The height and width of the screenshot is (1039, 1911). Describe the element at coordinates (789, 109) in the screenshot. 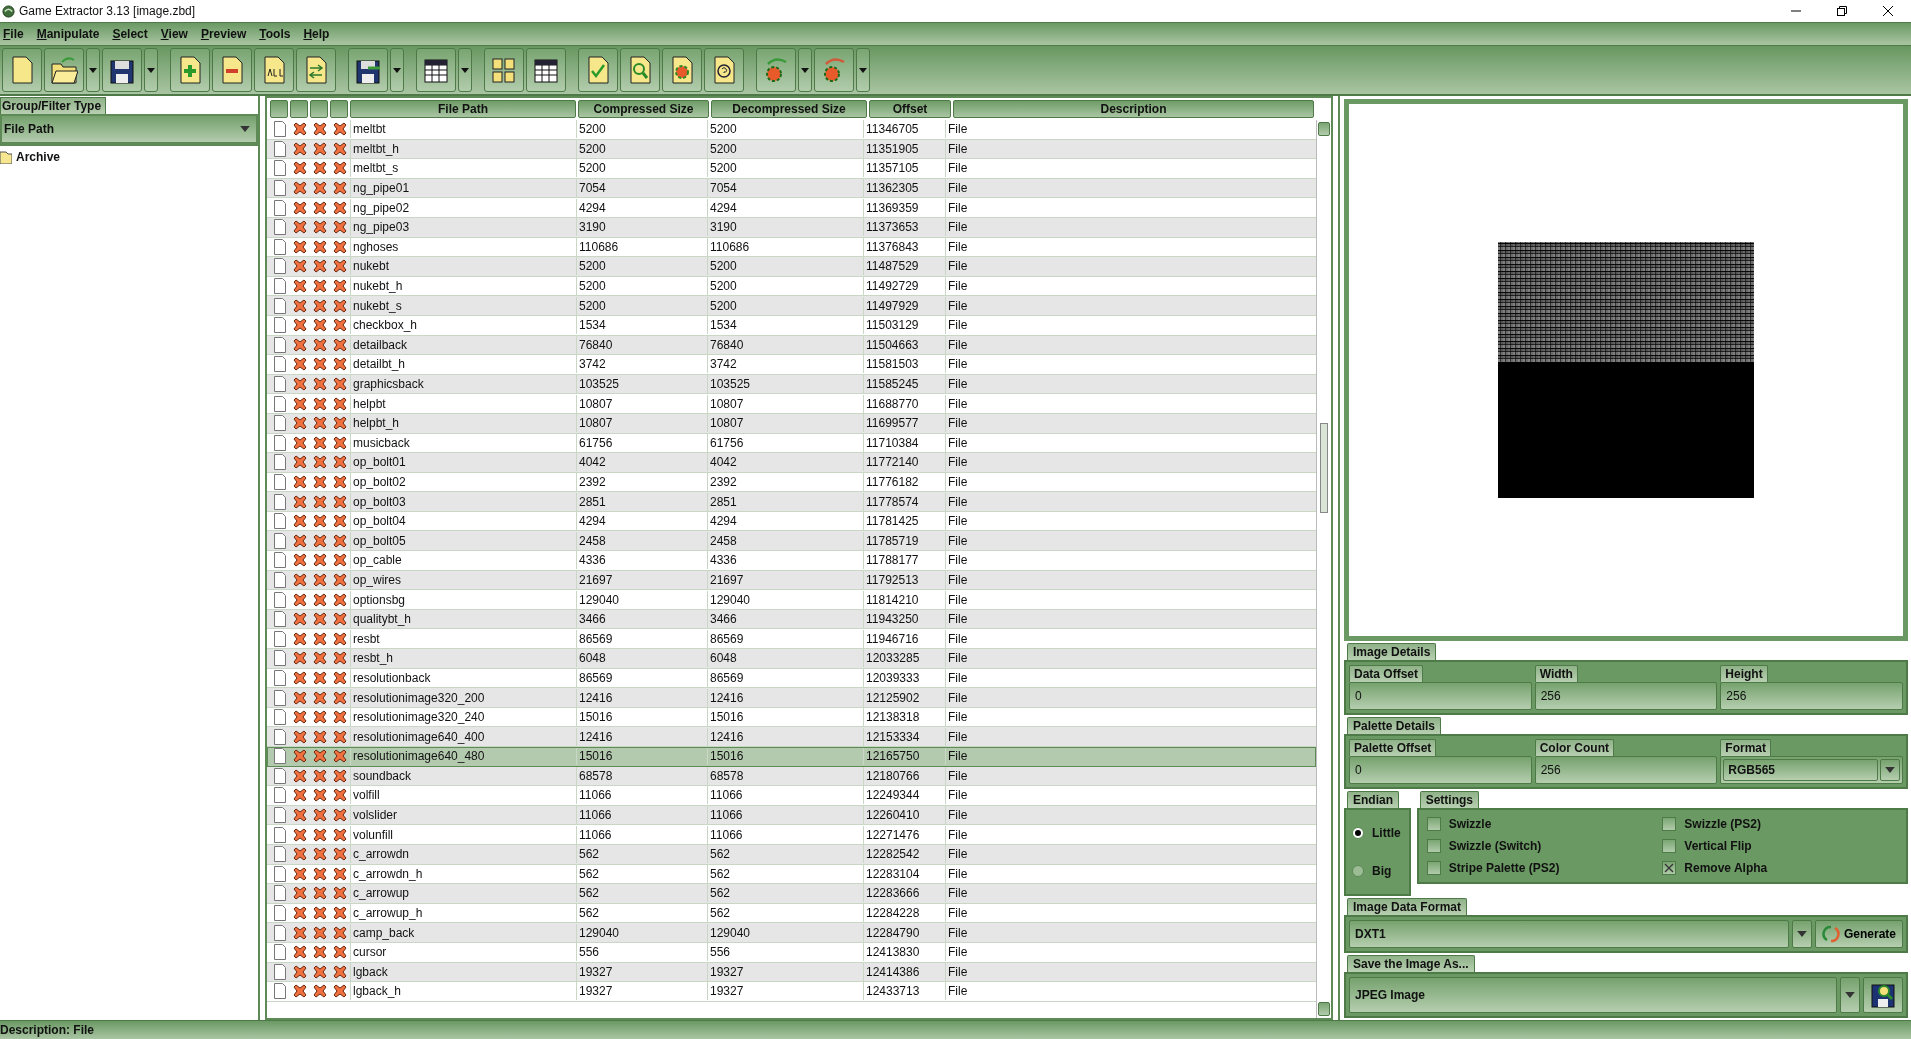

I see `column-header: Decompressed Size` at that location.